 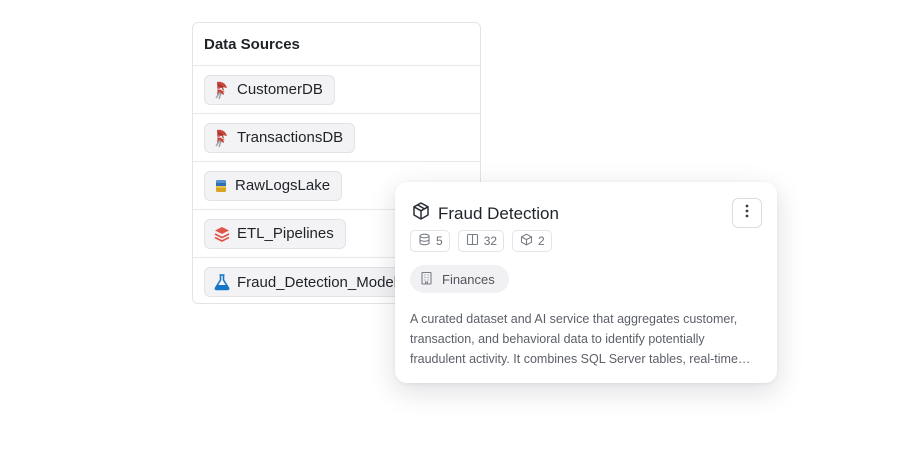 What do you see at coordinates (221, 186) in the screenshot?
I see `data-lake-icon` at bounding box center [221, 186].